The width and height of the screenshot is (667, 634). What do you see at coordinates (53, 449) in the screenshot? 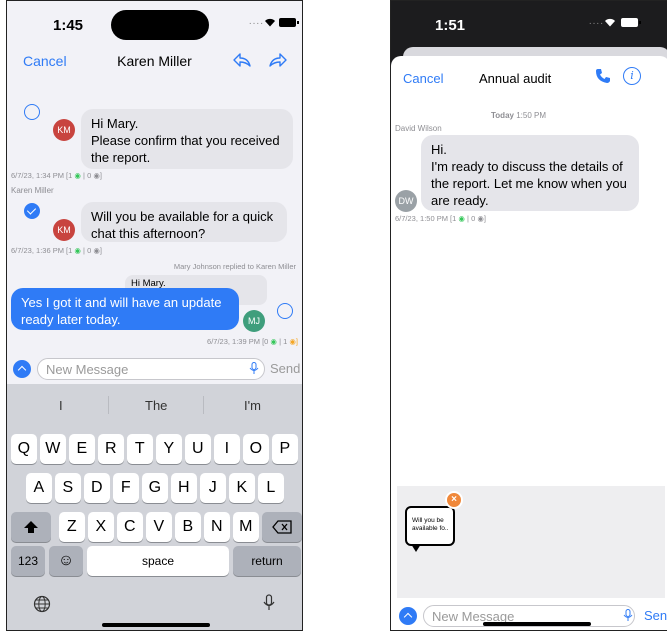
I see `key-w: W` at bounding box center [53, 449].